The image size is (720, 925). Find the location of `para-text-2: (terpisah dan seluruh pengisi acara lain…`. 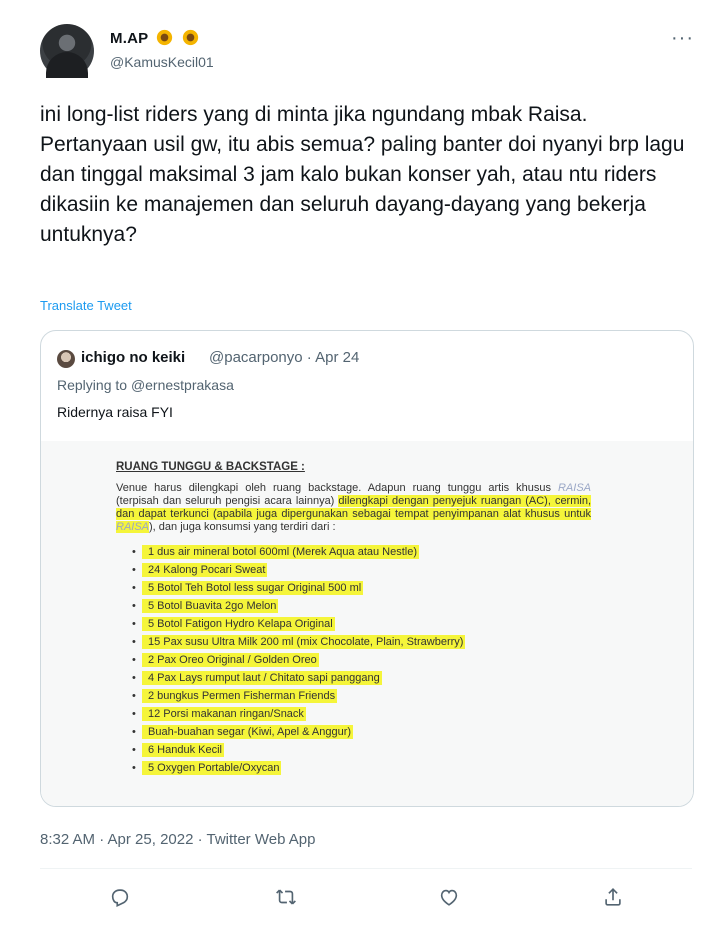

para-text-2: (terpisah dan seluruh pengisi acara lain… is located at coordinates (225, 501).